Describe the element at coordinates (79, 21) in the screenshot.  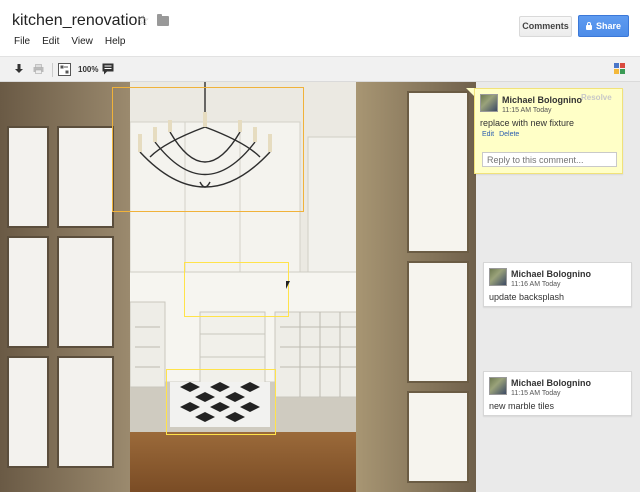
I see `document-title: kitchen_renovation` at that location.